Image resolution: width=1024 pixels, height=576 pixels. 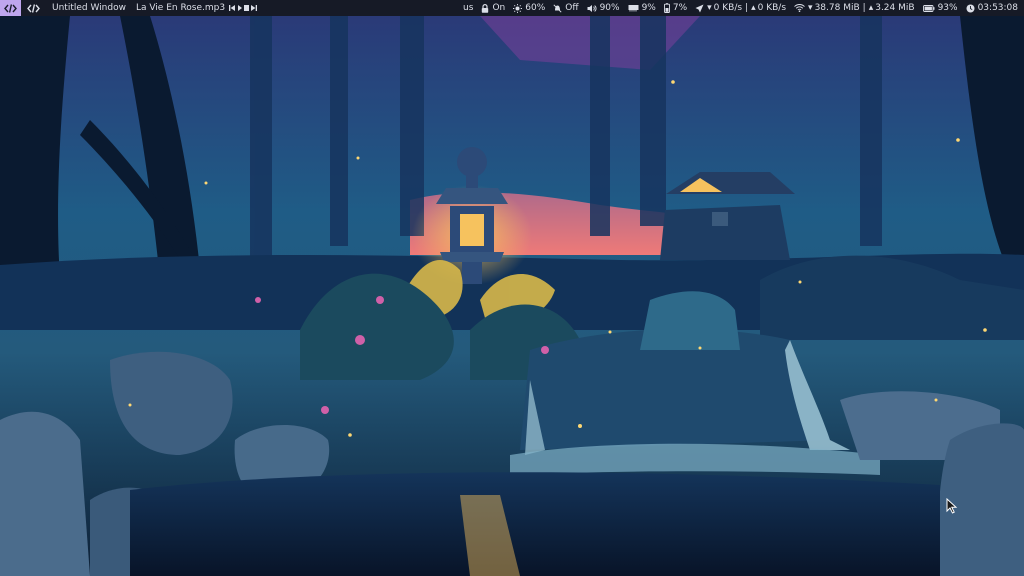 I want to click on dnd-icon, so click(x=557, y=8).